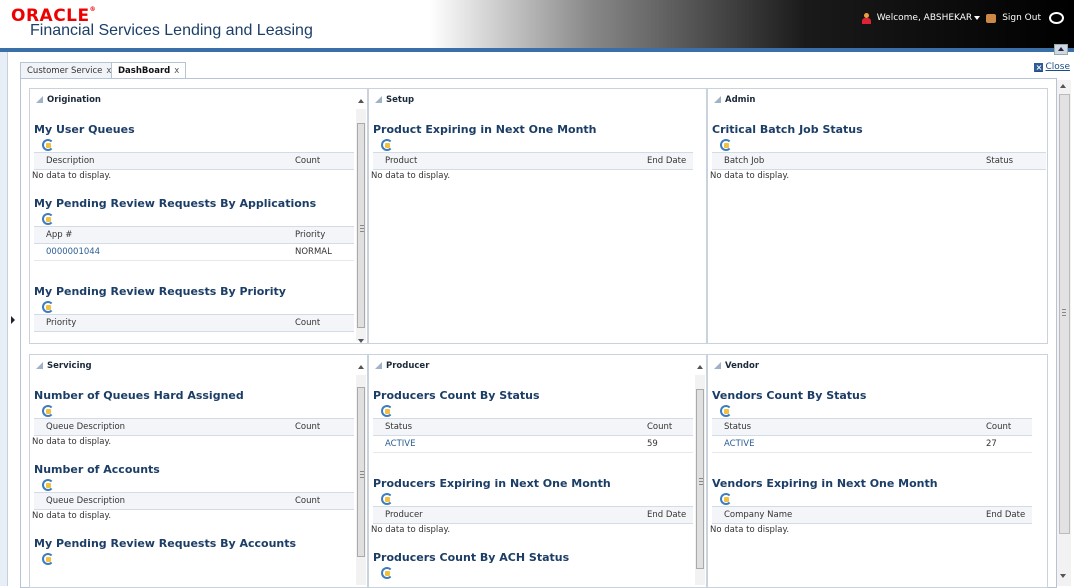 The image size is (1074, 588). Describe the element at coordinates (843, 515) in the screenshot. I see `column-header: Company Name` at that location.